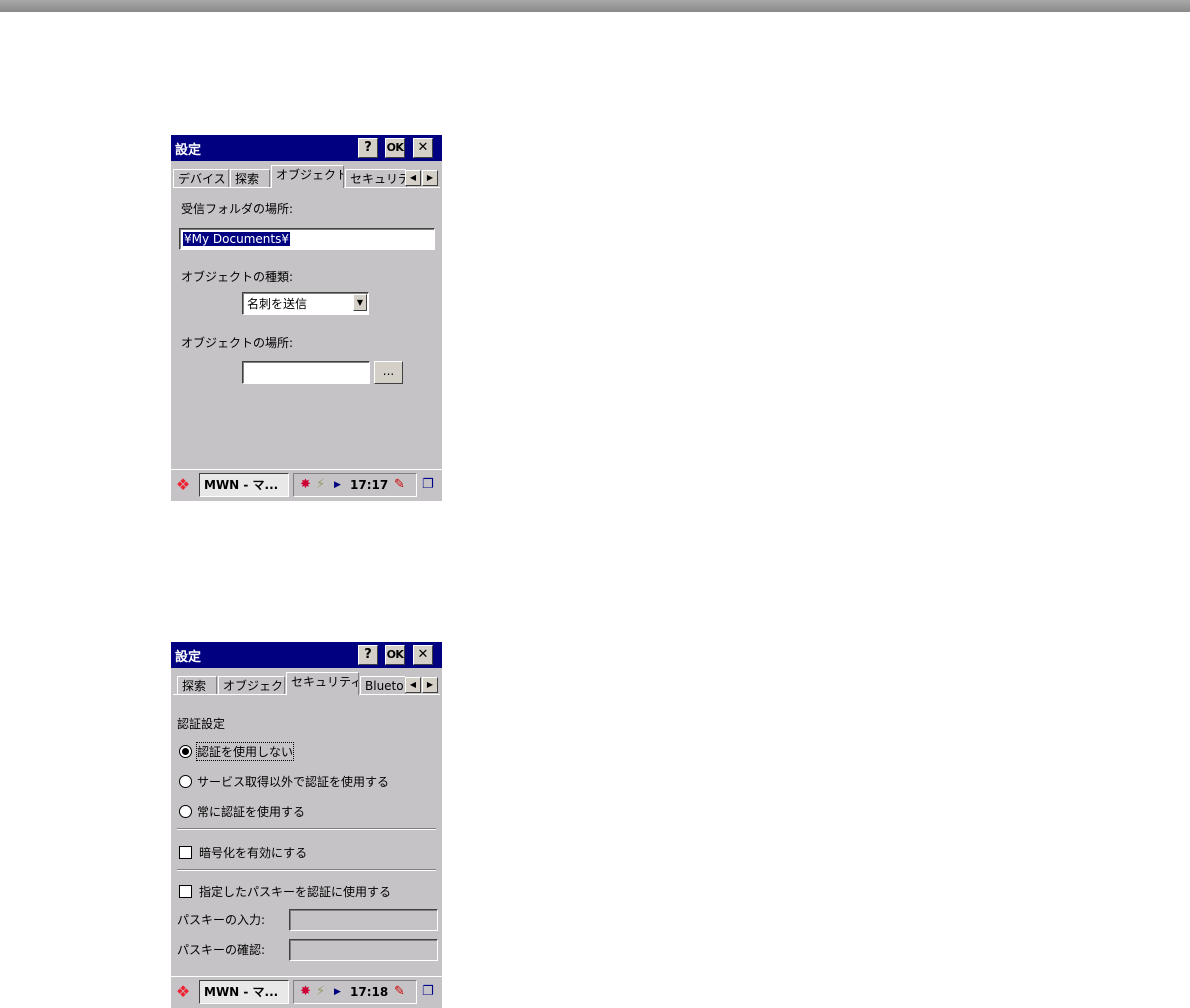 This screenshot has width=1190, height=1008. I want to click on chevron-down-icon: ▼, so click(360, 302).